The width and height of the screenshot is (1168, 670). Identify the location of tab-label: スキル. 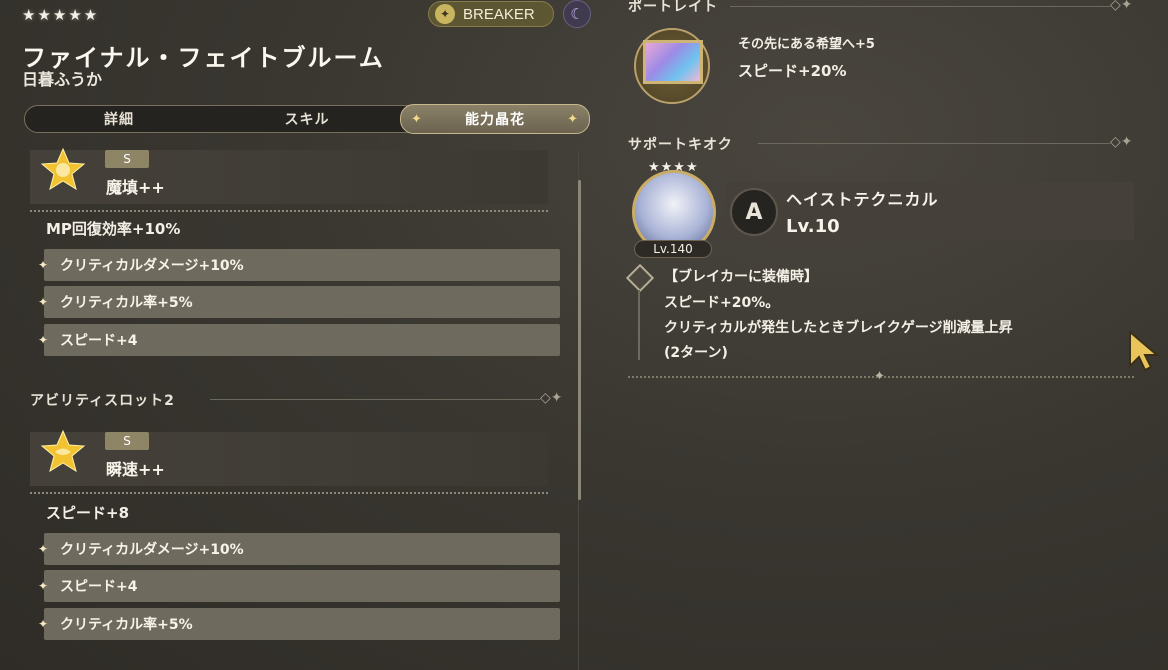
(307, 120).